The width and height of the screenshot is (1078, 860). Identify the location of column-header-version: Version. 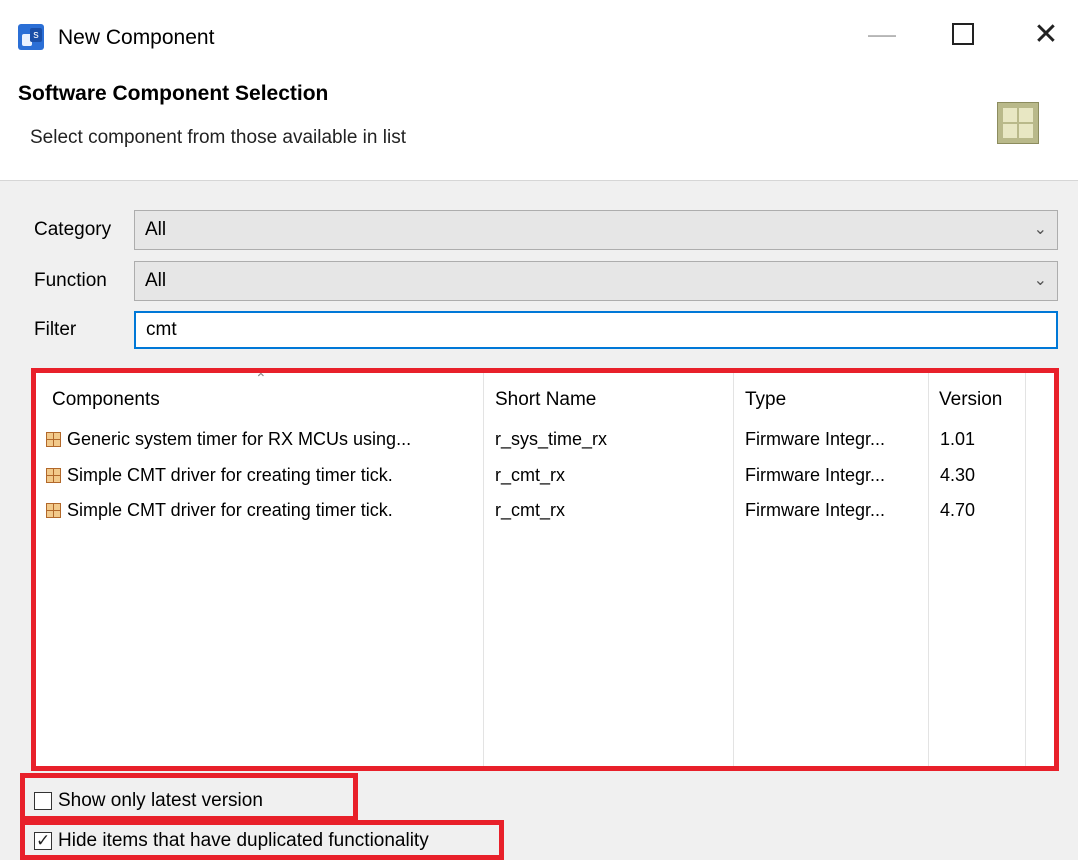
(970, 400).